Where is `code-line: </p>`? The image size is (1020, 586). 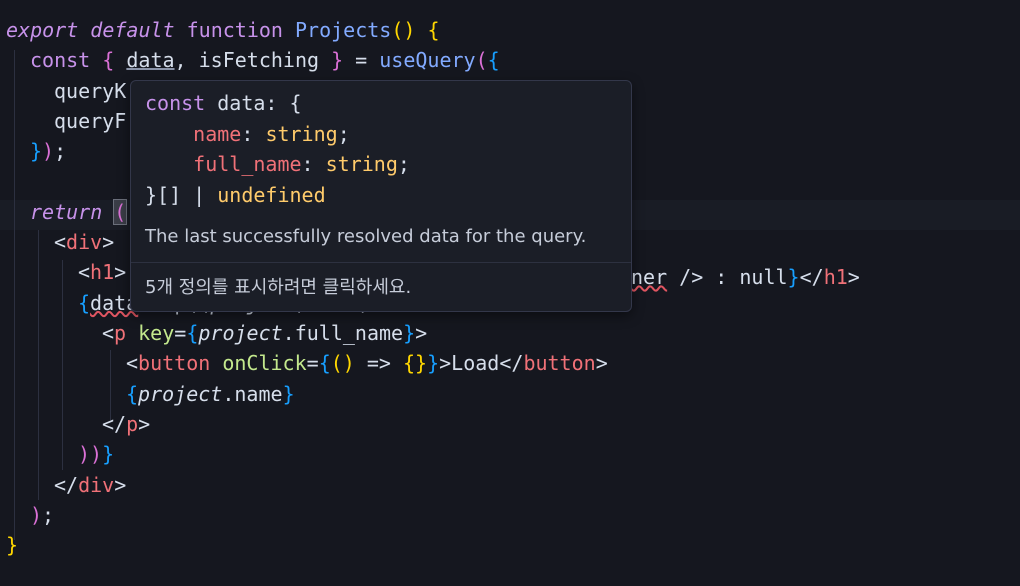
code-line: </p> is located at coordinates (126, 424).